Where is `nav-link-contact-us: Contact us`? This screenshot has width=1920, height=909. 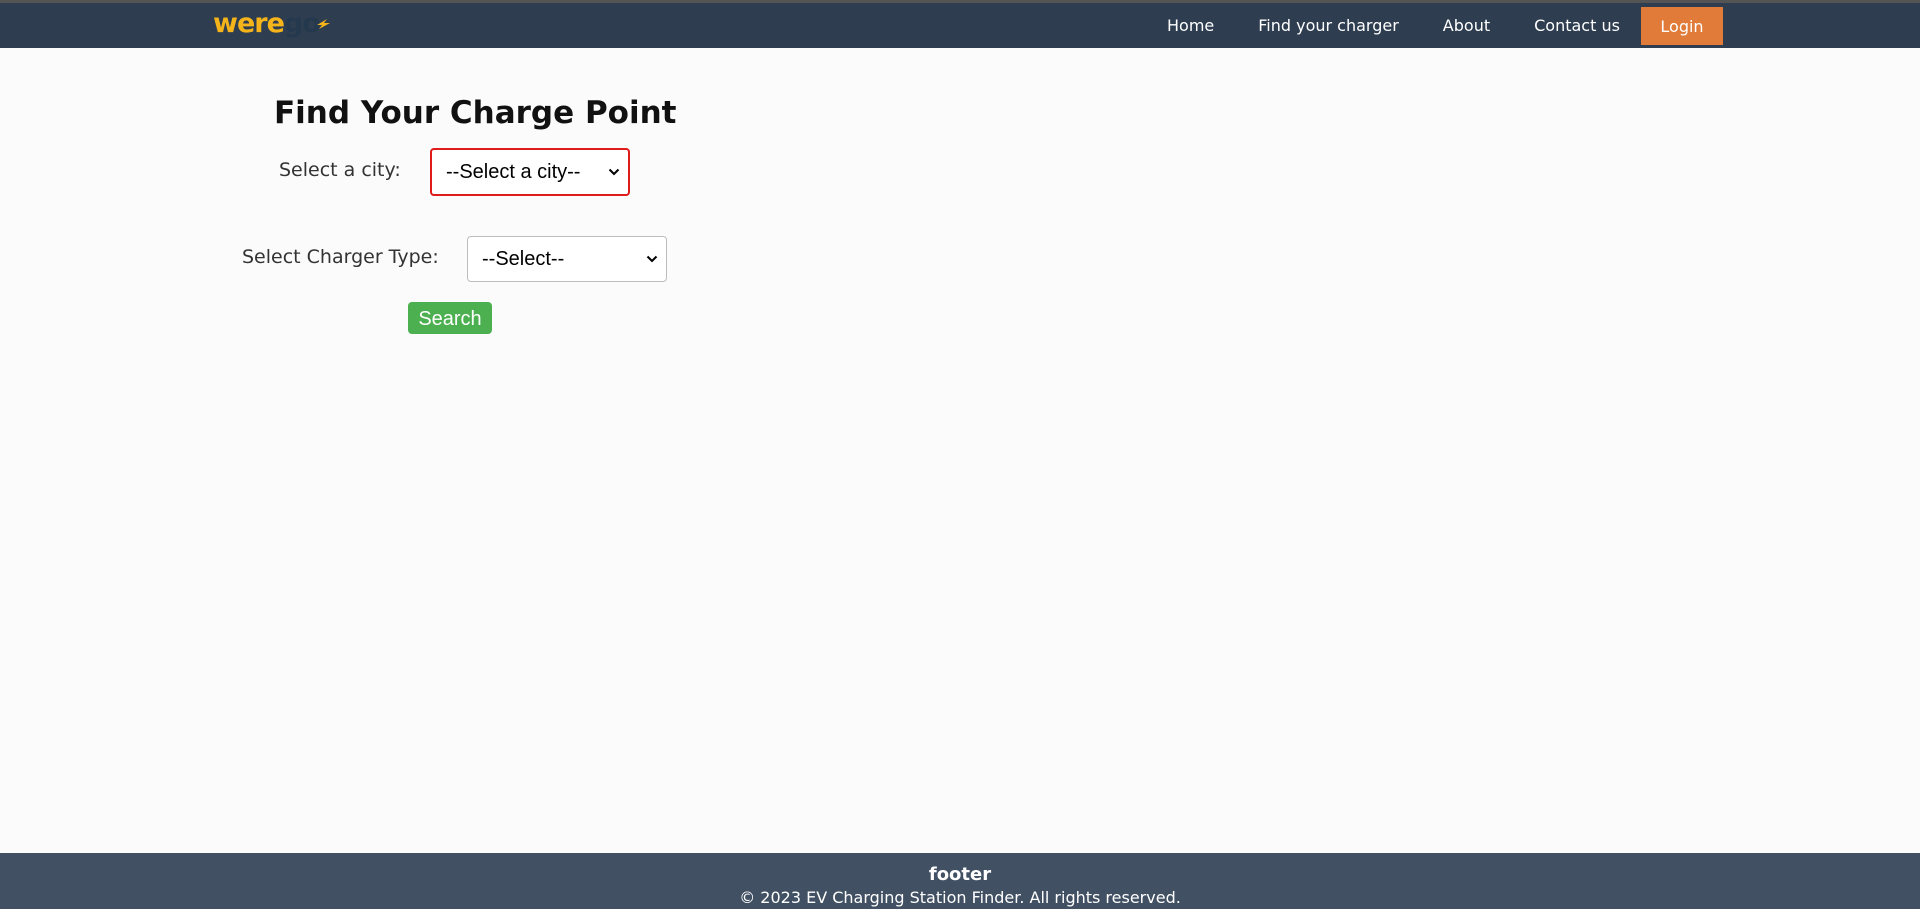 nav-link-contact-us: Contact us is located at coordinates (1577, 25).